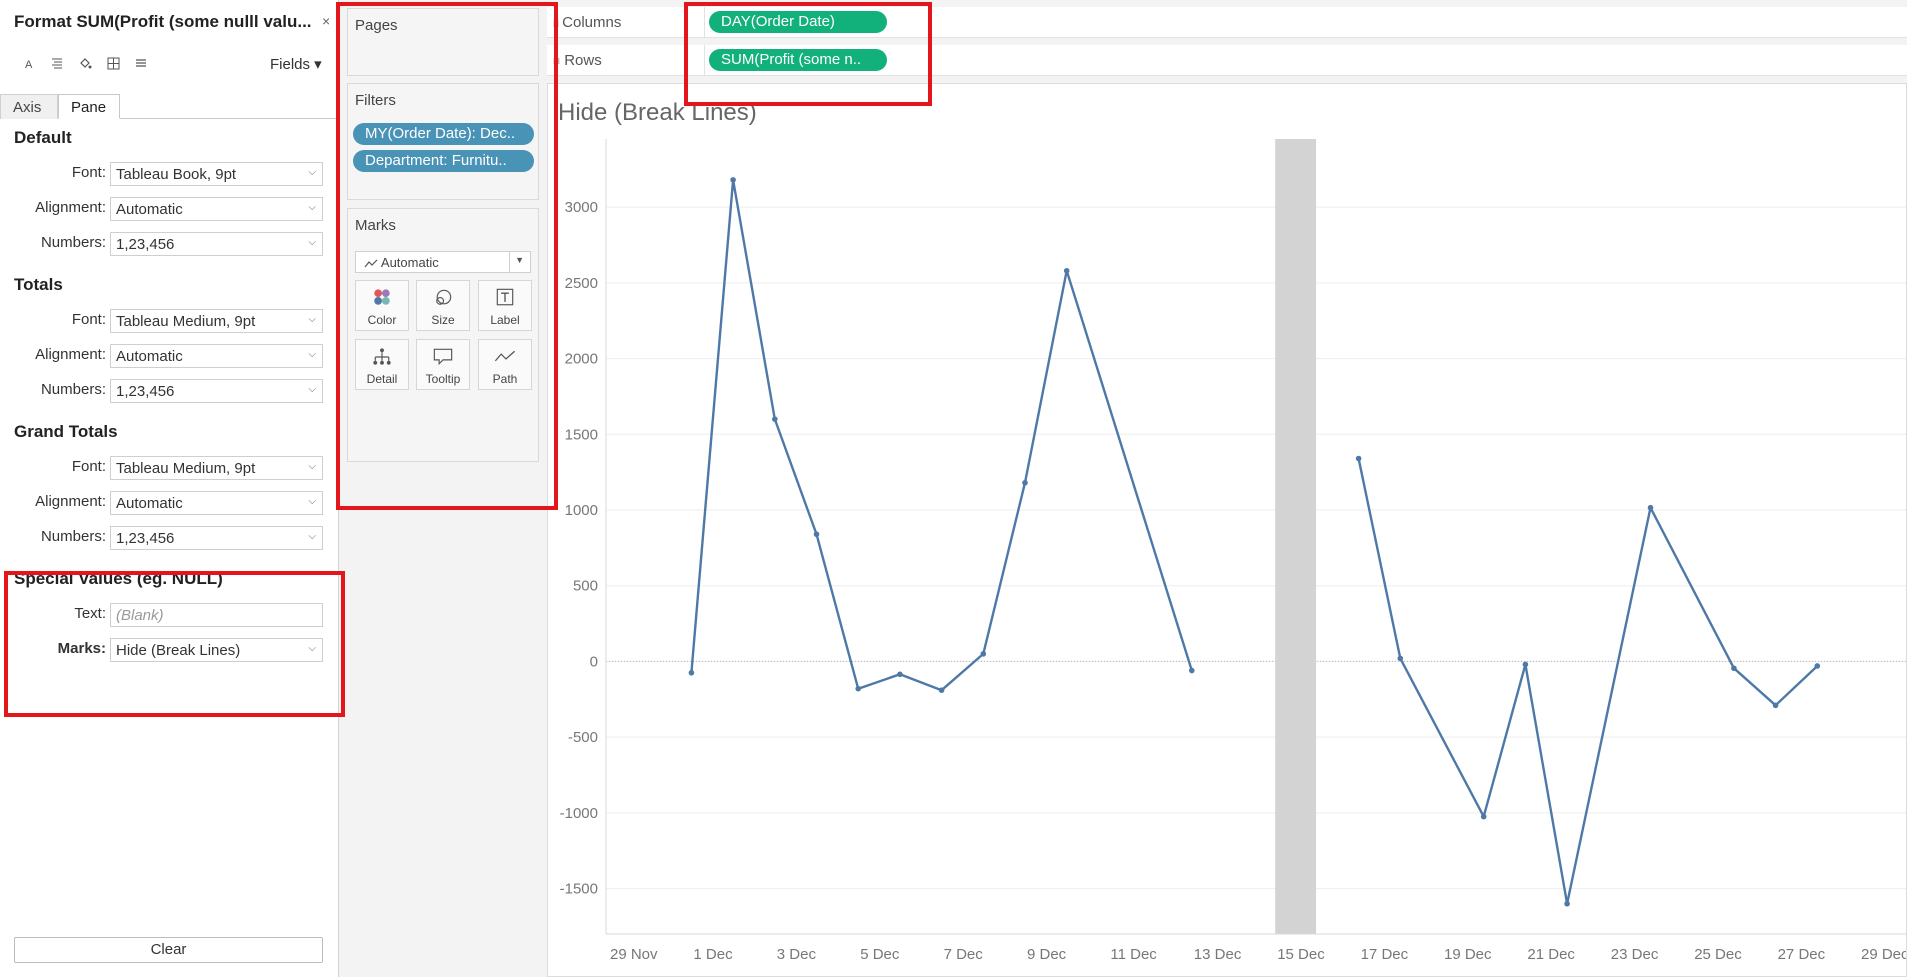  What do you see at coordinates (296, 64) in the screenshot?
I see `fields-dropdown: Fields ▾` at bounding box center [296, 64].